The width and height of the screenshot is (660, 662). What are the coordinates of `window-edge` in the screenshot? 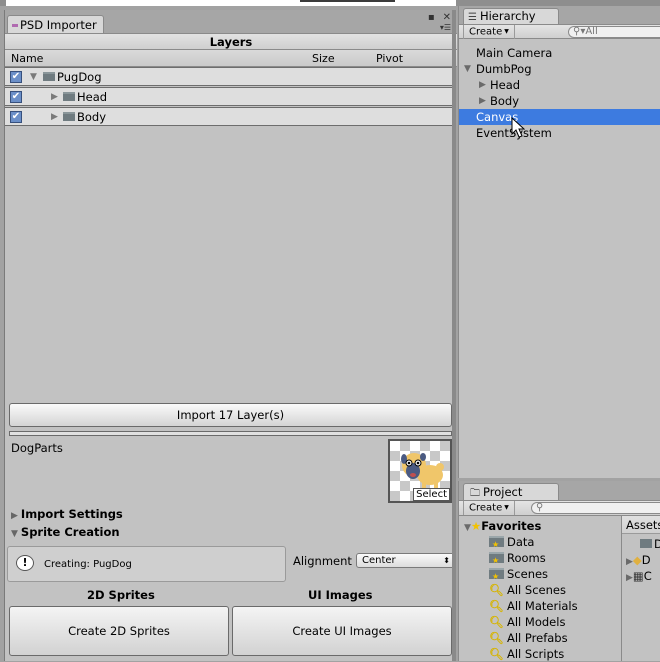 It's located at (454, 335).